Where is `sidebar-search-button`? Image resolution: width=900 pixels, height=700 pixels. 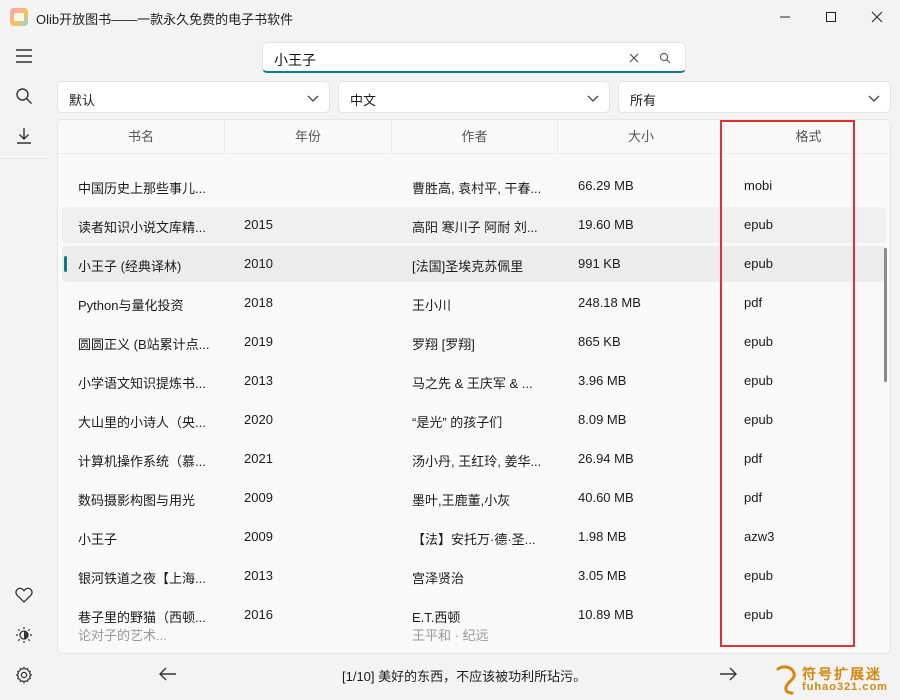 sidebar-search-button is located at coordinates (24, 96).